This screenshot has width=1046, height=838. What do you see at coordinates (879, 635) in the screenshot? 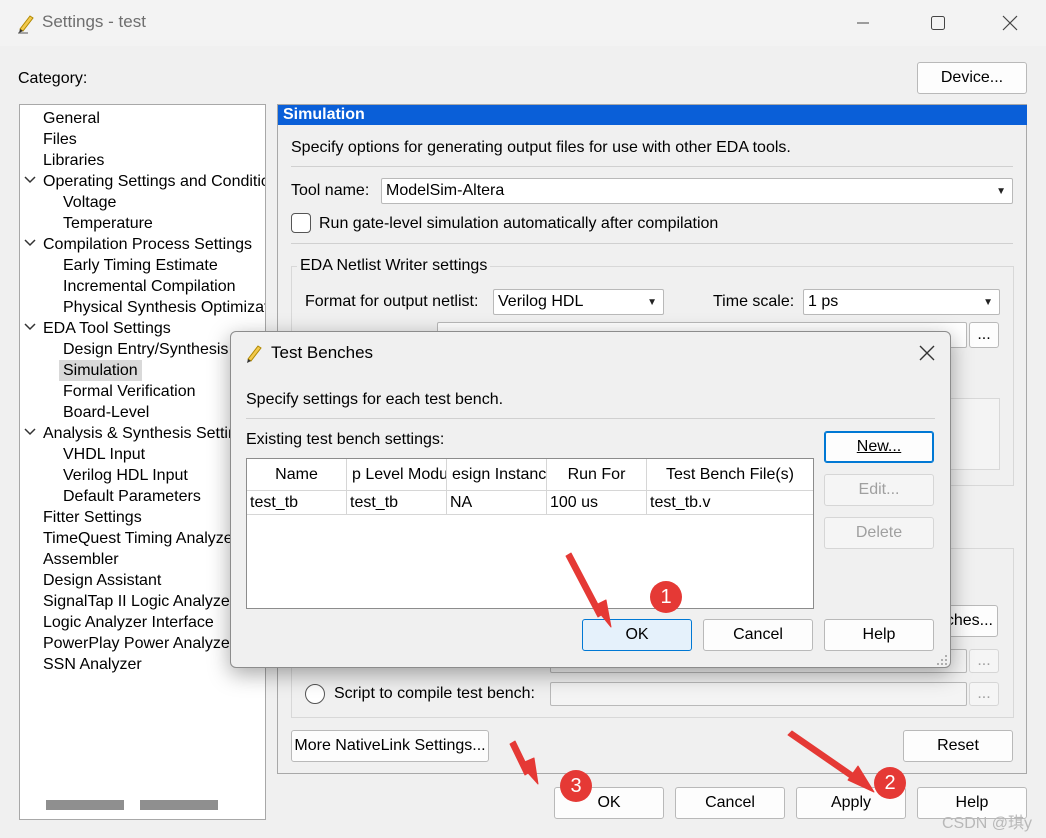
I see `dialog-help-button: Help` at bounding box center [879, 635].